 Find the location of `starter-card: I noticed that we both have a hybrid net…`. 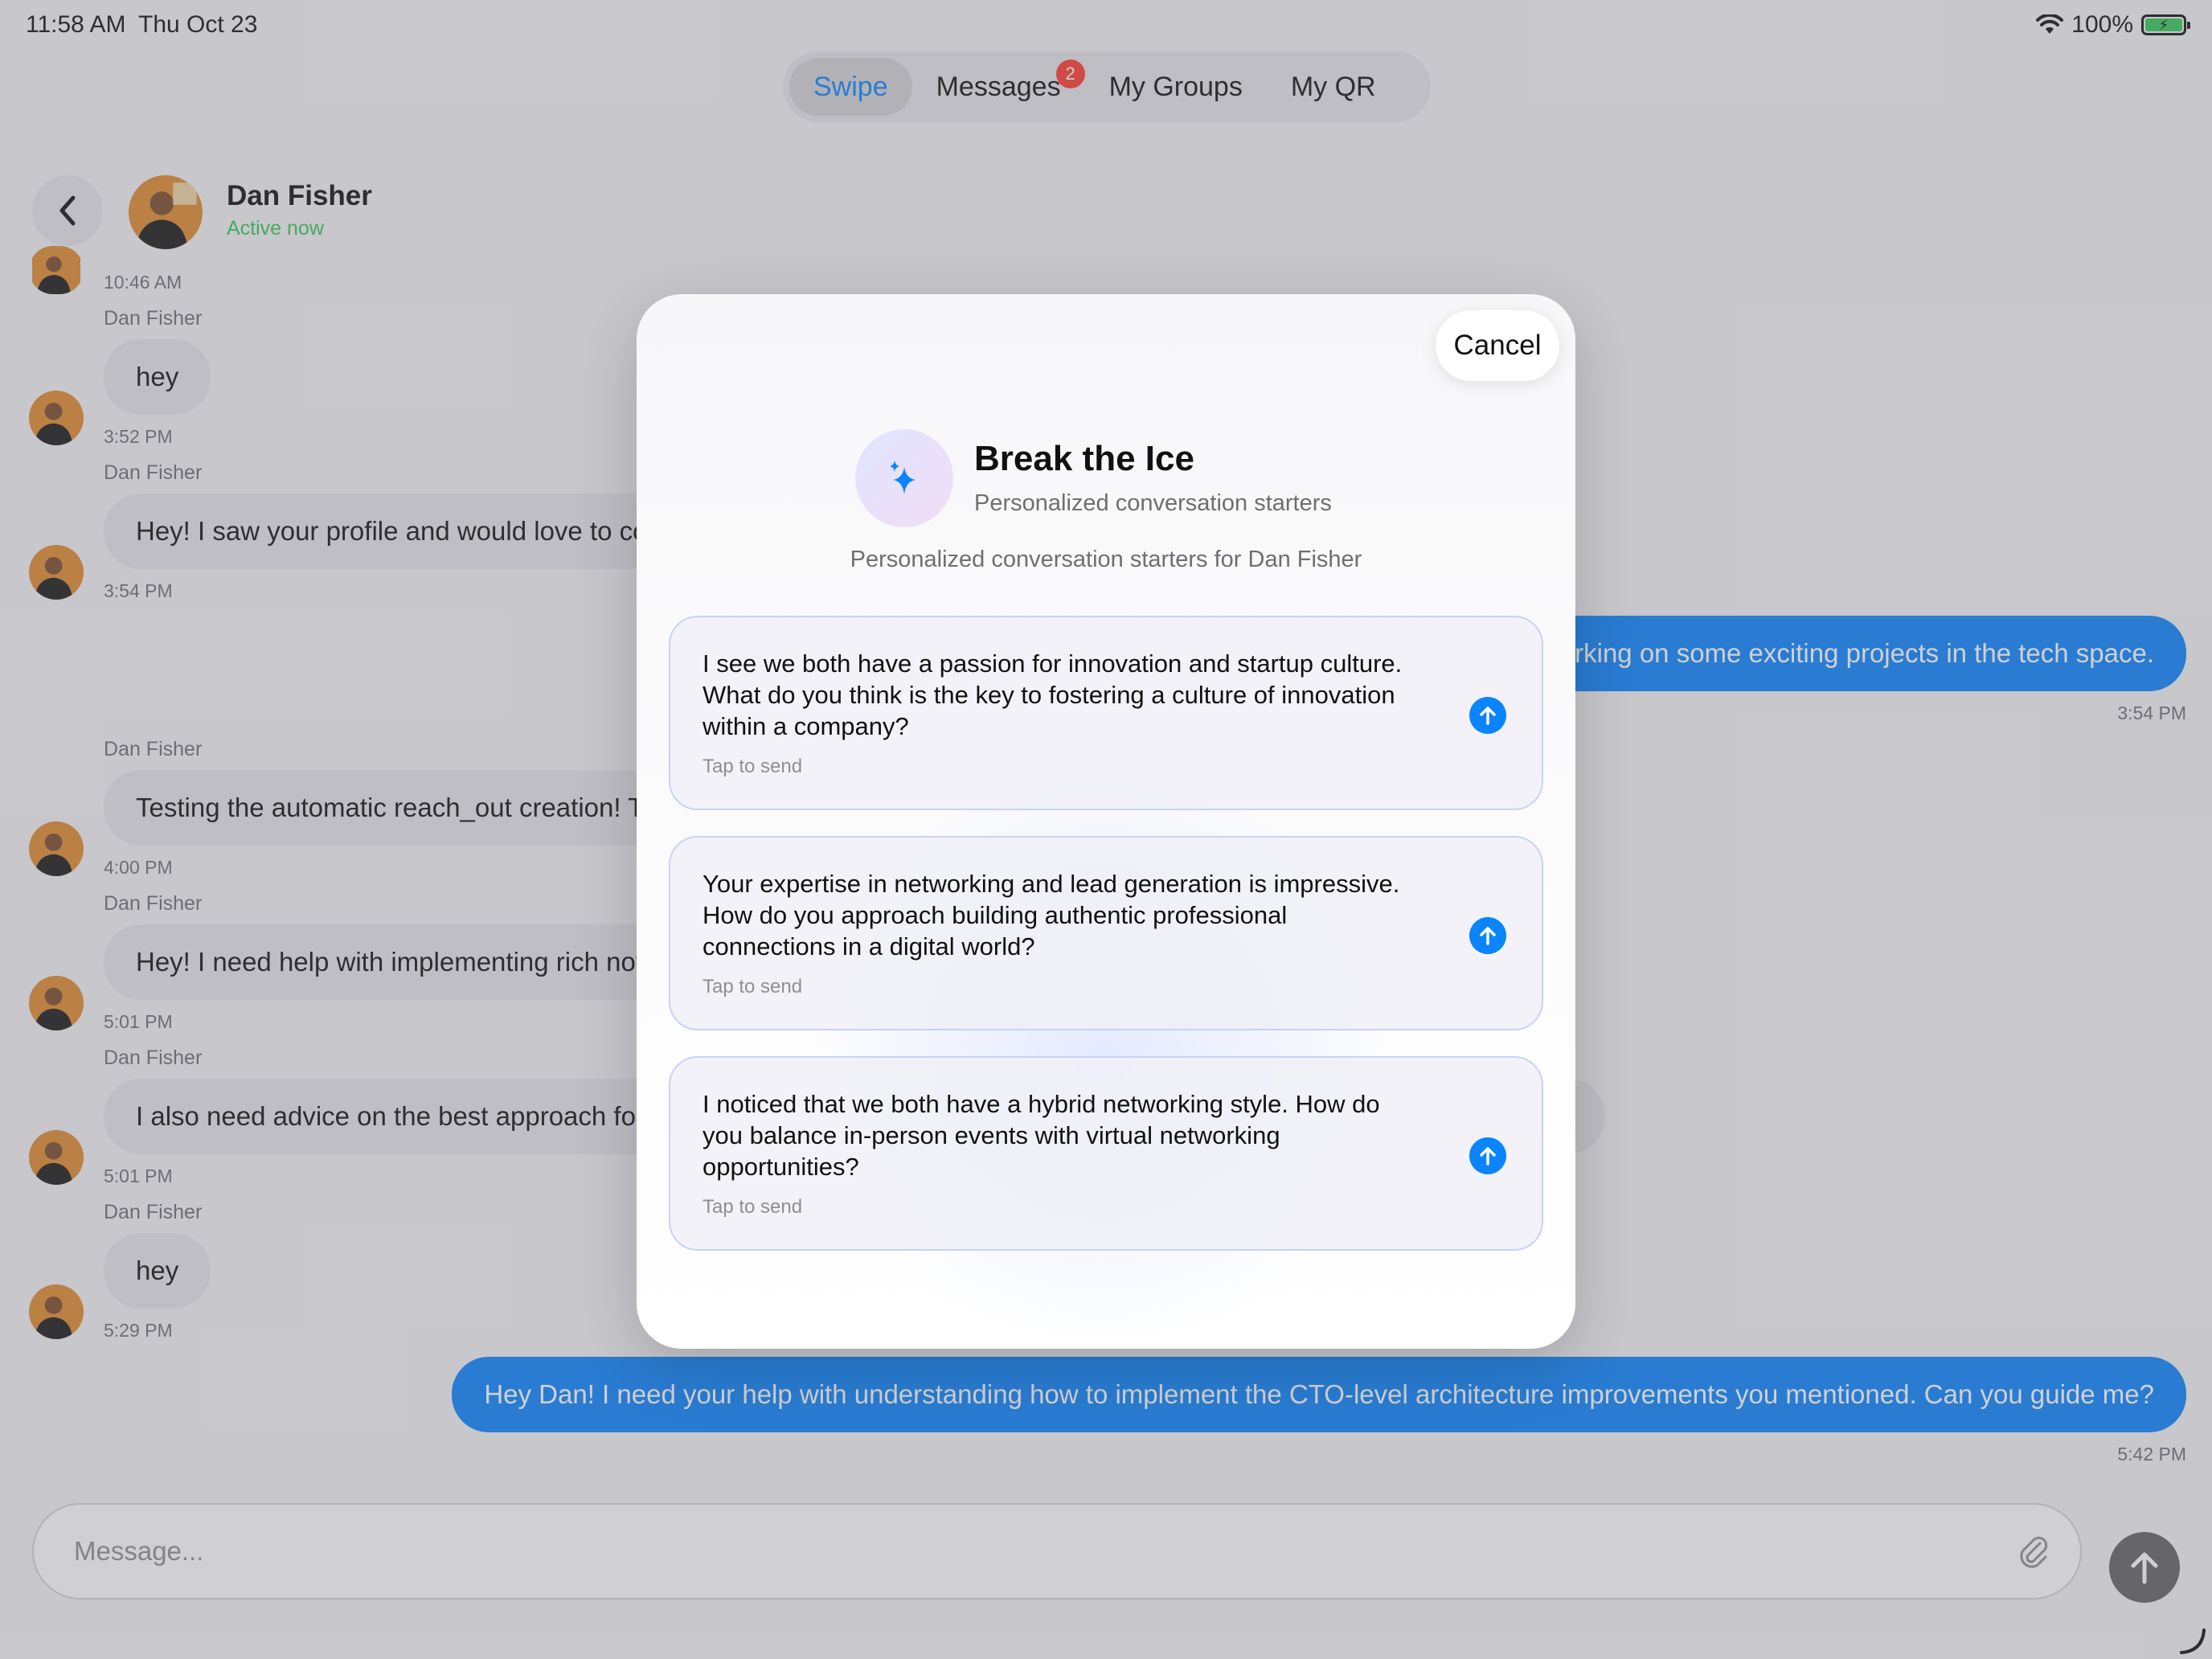

starter-card: I noticed that we both have a hybrid net… is located at coordinates (1106, 1153).